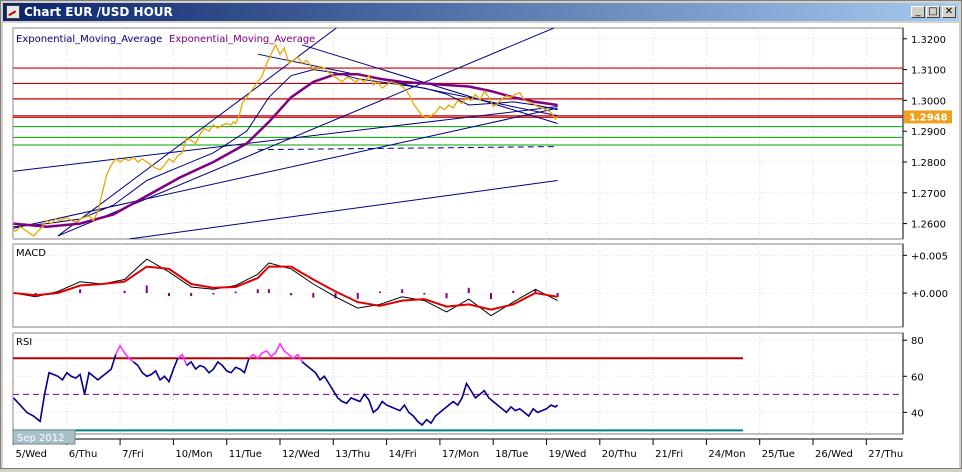  What do you see at coordinates (834, 454) in the screenshot?
I see `x-tick-label: 26/Wed` at bounding box center [834, 454].